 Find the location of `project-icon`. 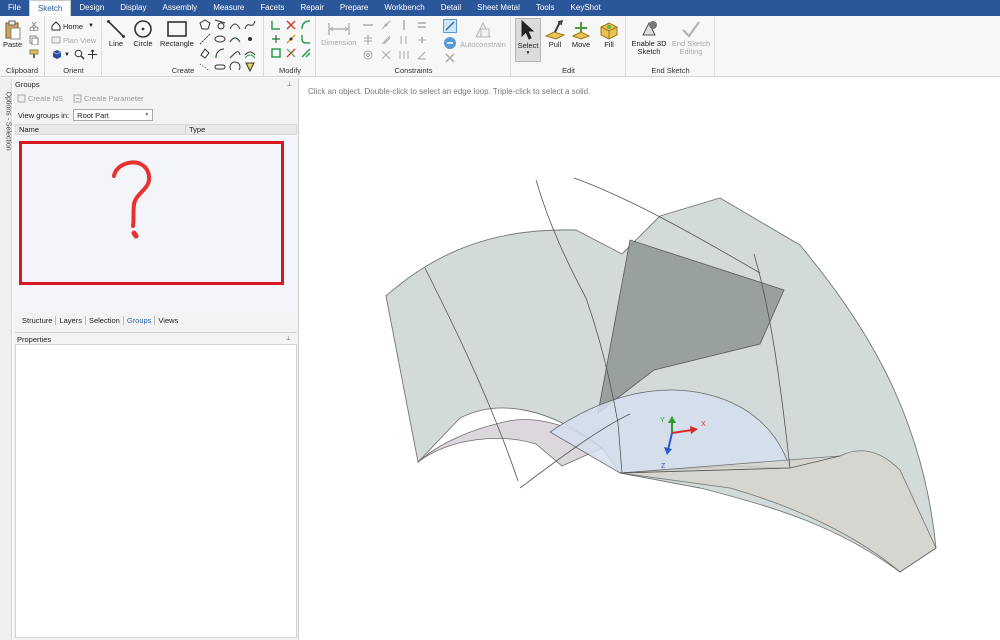

project-icon is located at coordinates (306, 53).